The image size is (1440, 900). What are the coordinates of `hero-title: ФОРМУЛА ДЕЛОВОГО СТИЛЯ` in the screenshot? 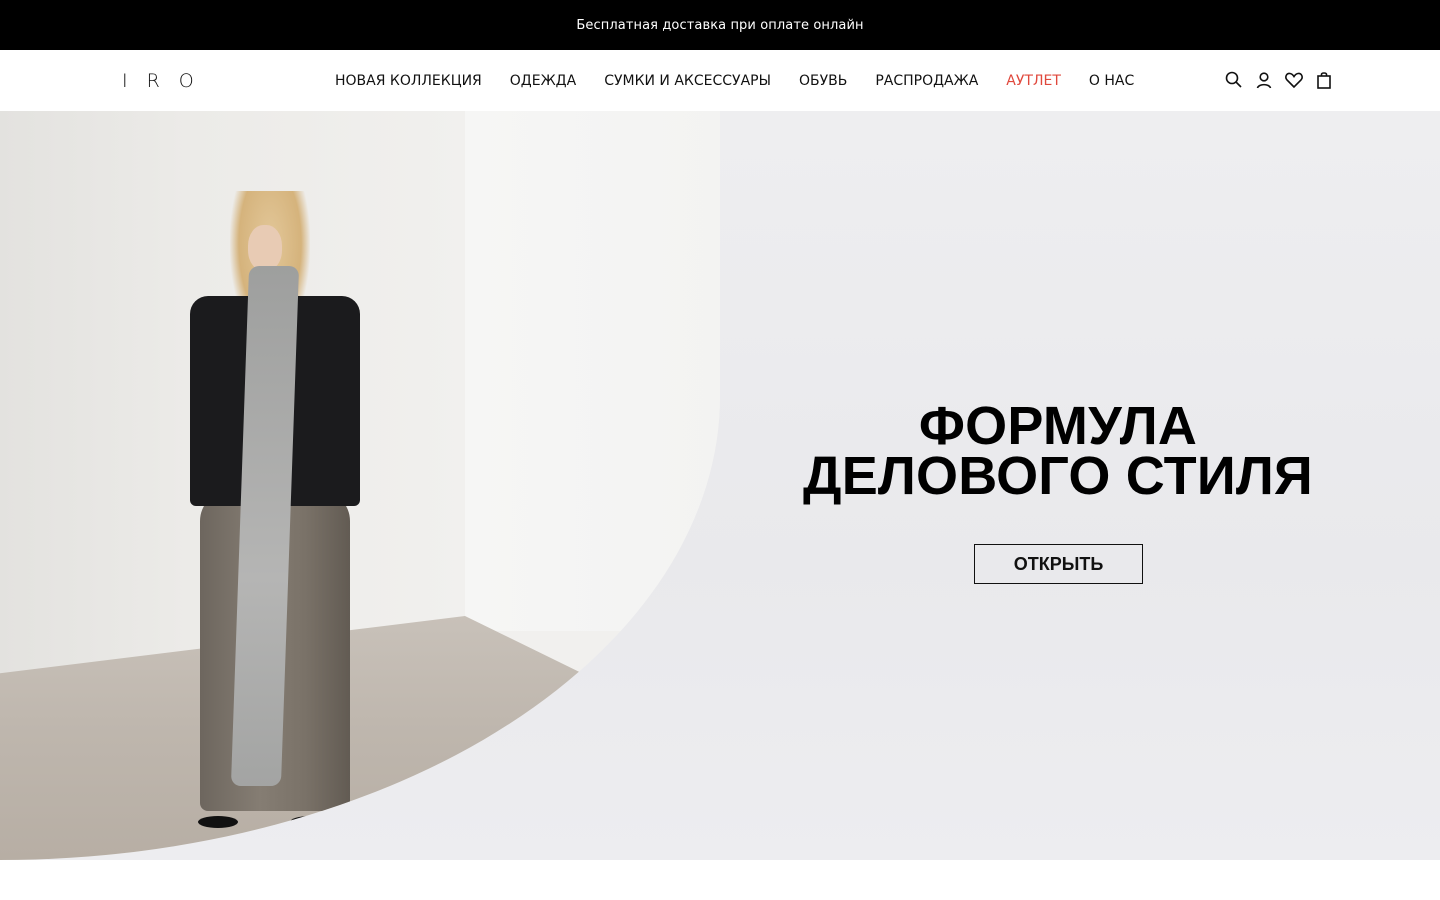 It's located at (1058, 451).